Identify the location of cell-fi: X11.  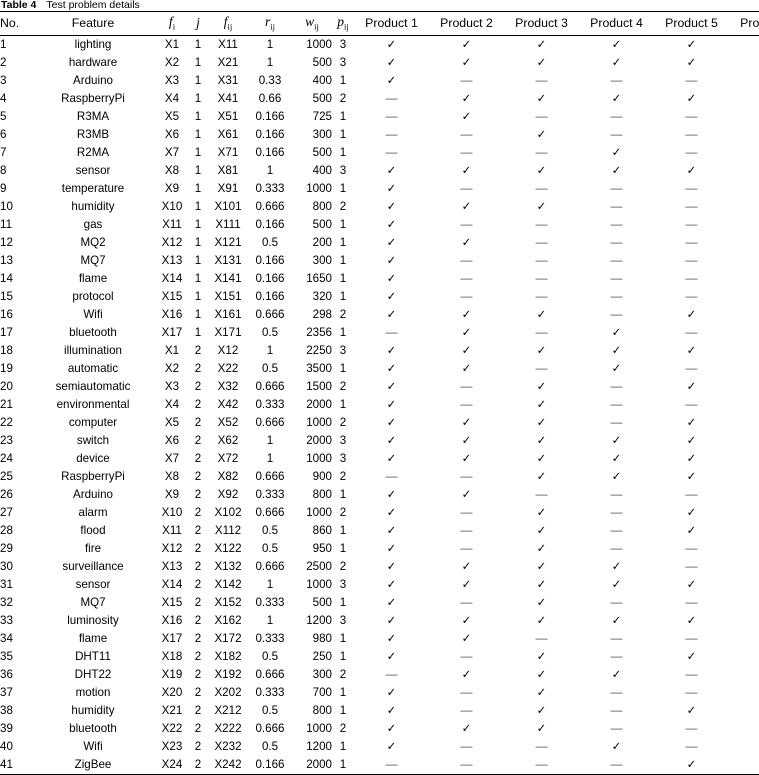
(172, 531).